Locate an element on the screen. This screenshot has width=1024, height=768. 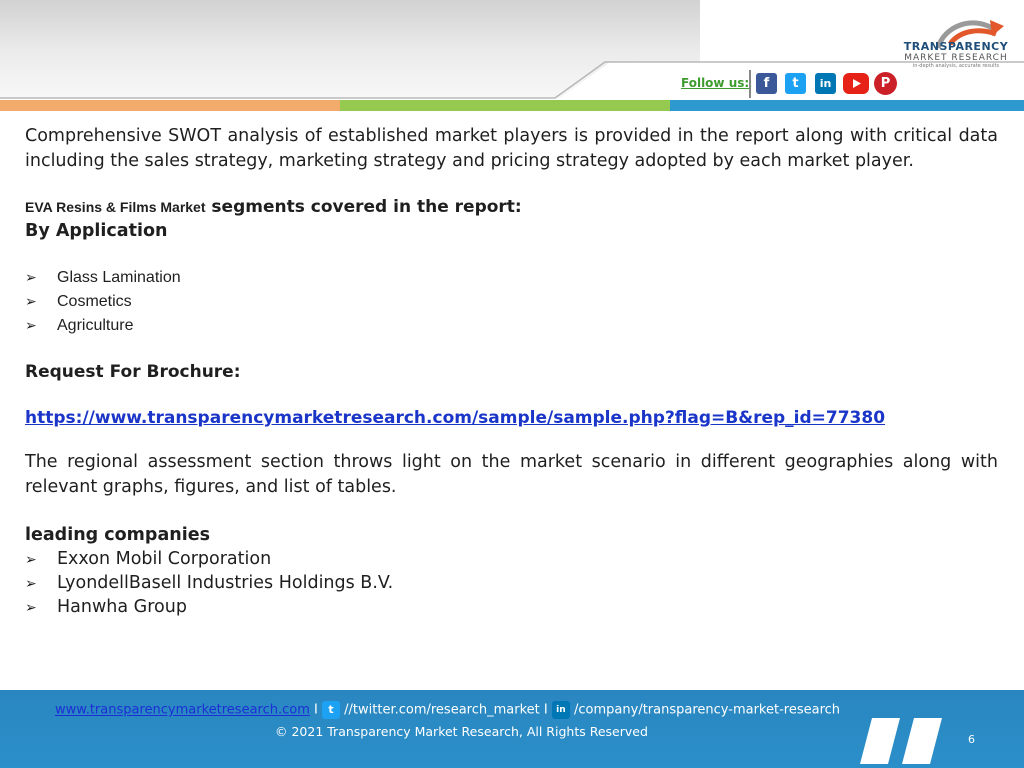
color-bar-green is located at coordinates (505, 105).